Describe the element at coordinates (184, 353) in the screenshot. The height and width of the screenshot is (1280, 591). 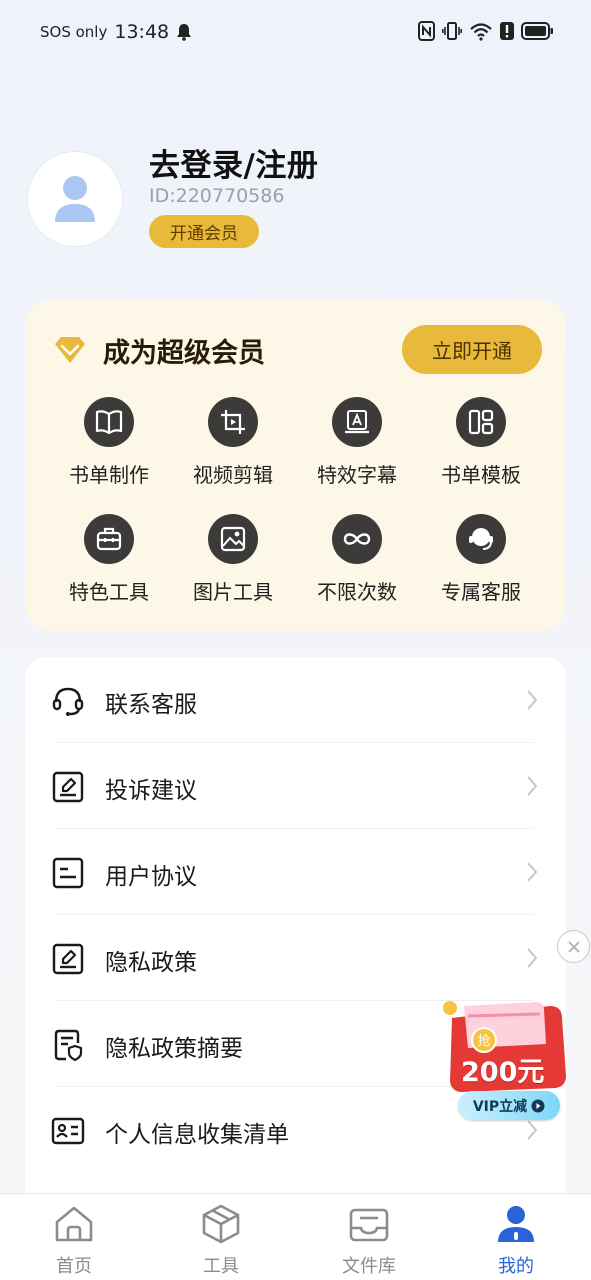
I see `vip-title: 成为超级会员` at that location.